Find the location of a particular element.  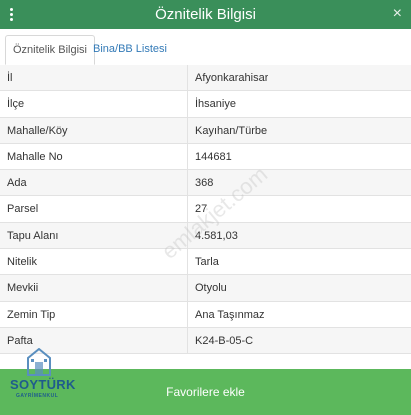

more-vertical-icon is located at coordinates (11, 14).